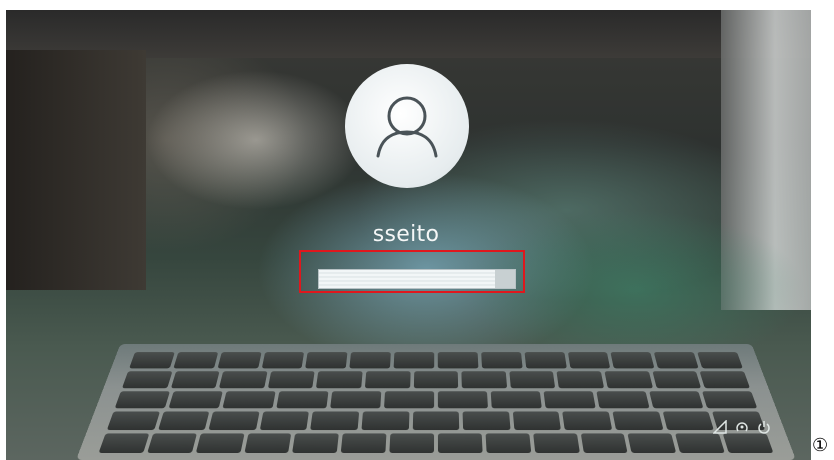 Image resolution: width=834 pixels, height=460 pixels. I want to click on system-tray, so click(741, 428).